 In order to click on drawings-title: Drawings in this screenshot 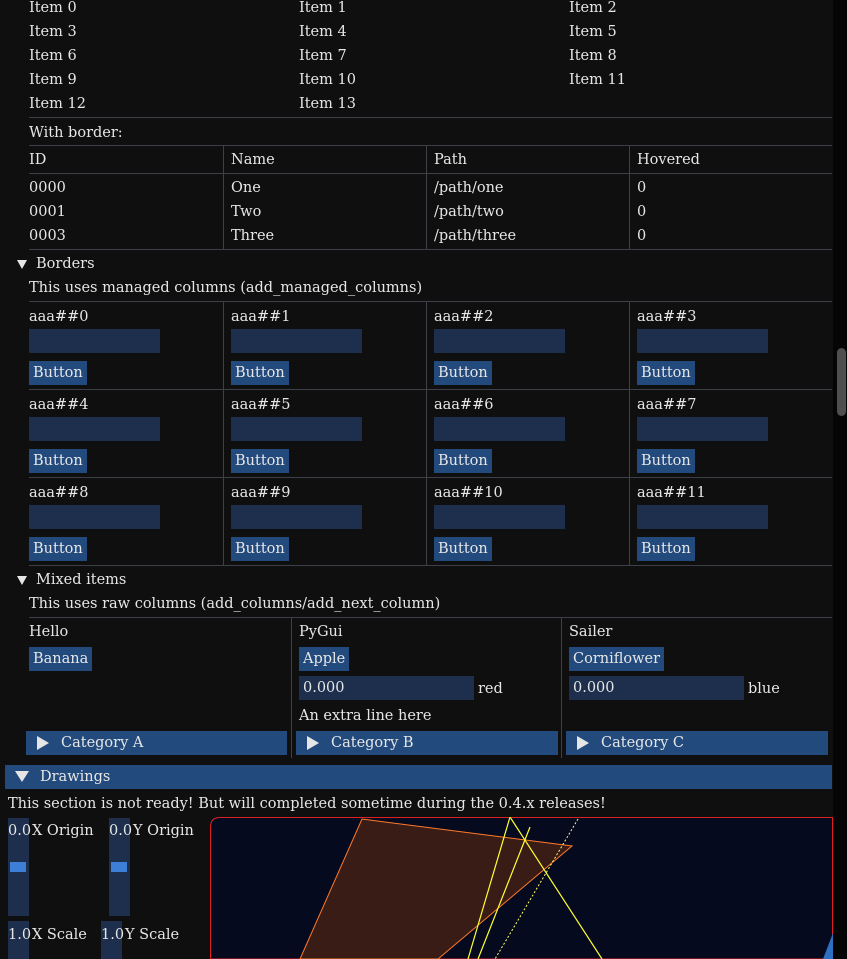, I will do `click(75, 777)`.